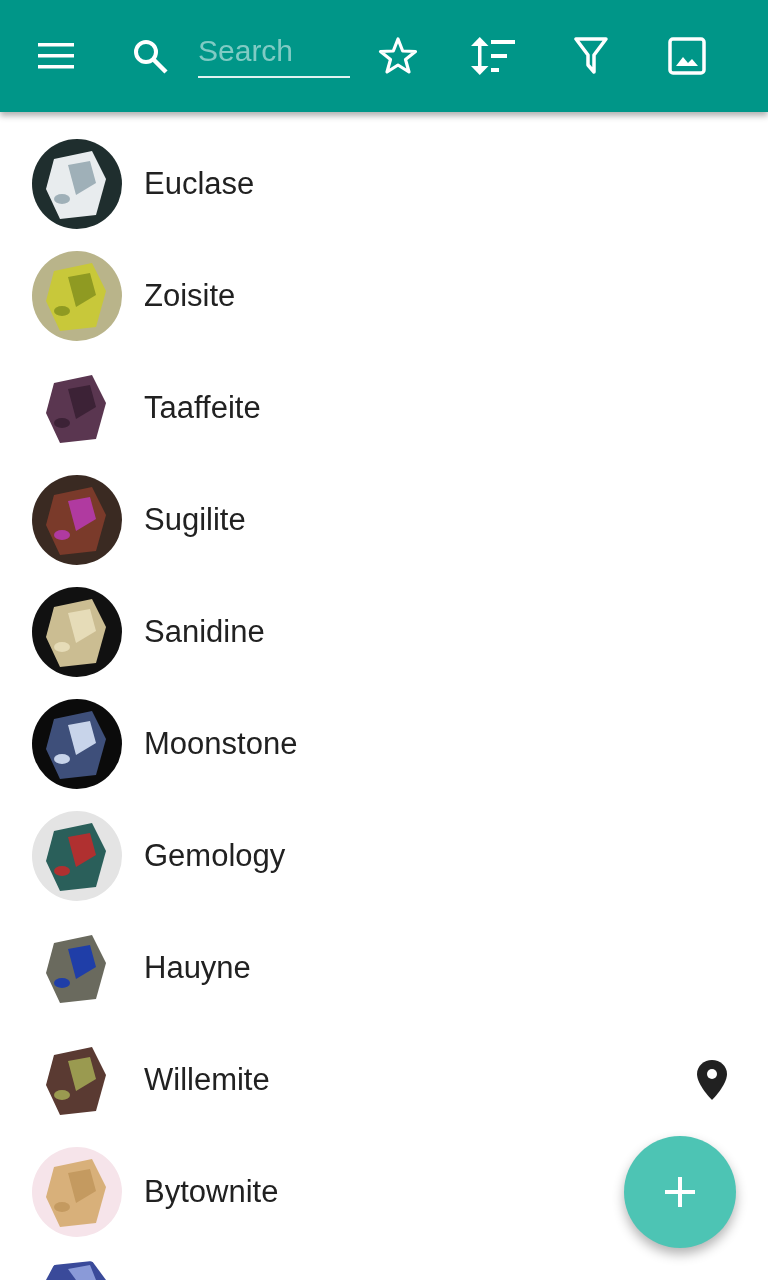 The height and width of the screenshot is (1280, 768). What do you see at coordinates (199, 184) in the screenshot?
I see `item-name: Euclase` at bounding box center [199, 184].